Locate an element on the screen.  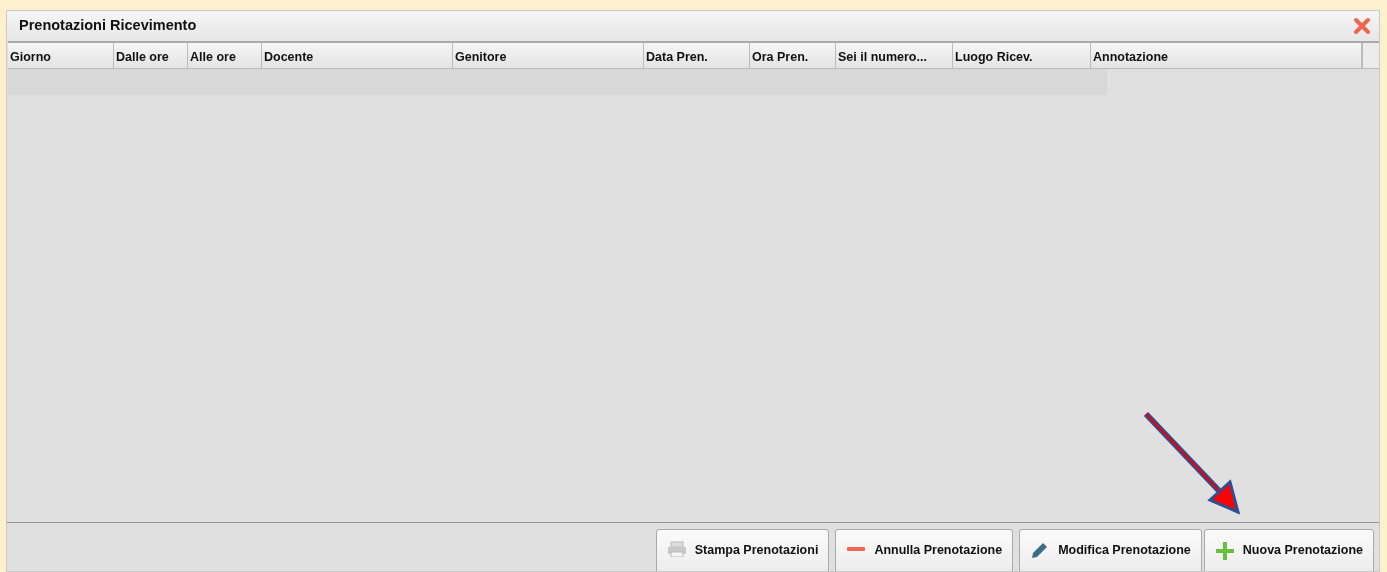
action-button: Annulla Prenotazione is located at coordinates (924, 550).